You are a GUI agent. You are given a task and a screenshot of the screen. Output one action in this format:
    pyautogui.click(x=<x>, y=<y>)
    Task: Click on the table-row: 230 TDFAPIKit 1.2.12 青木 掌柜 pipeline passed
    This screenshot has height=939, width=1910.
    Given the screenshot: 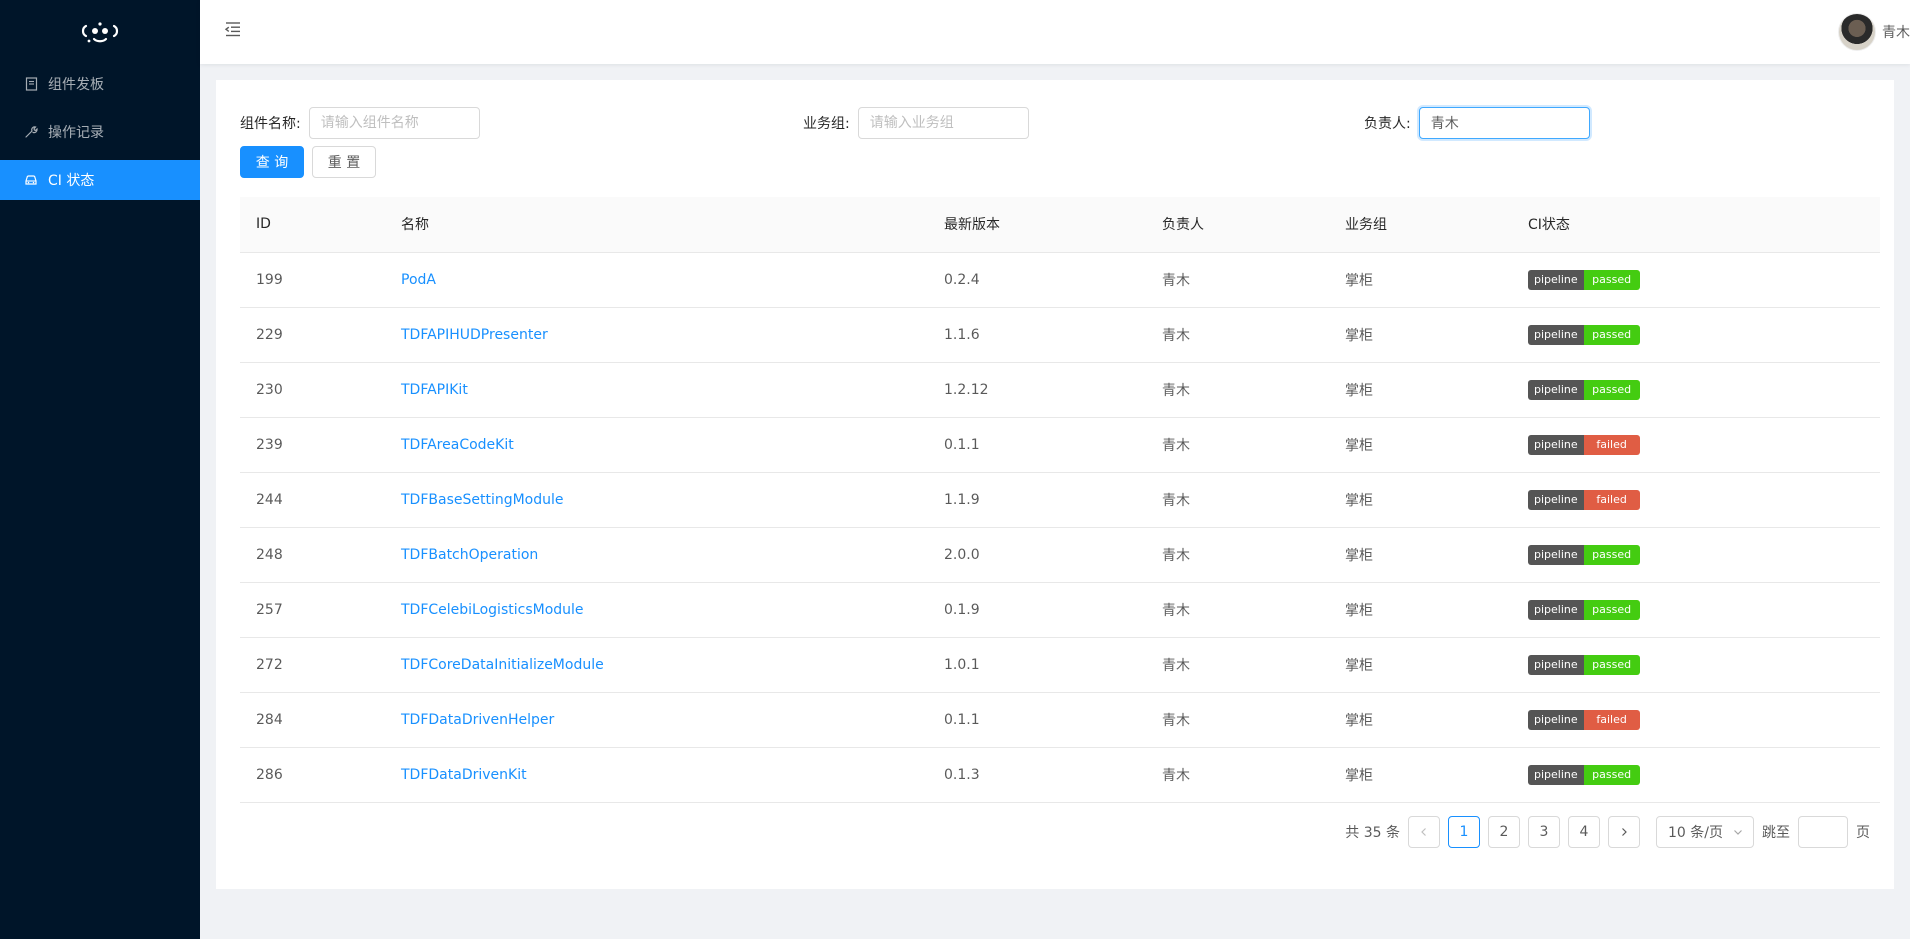 What is the action you would take?
    pyautogui.click(x=1060, y=390)
    